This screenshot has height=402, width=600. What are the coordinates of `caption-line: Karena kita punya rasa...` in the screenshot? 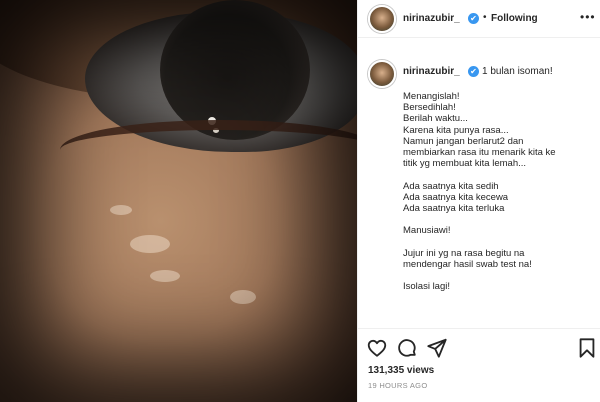 It's located at (456, 130).